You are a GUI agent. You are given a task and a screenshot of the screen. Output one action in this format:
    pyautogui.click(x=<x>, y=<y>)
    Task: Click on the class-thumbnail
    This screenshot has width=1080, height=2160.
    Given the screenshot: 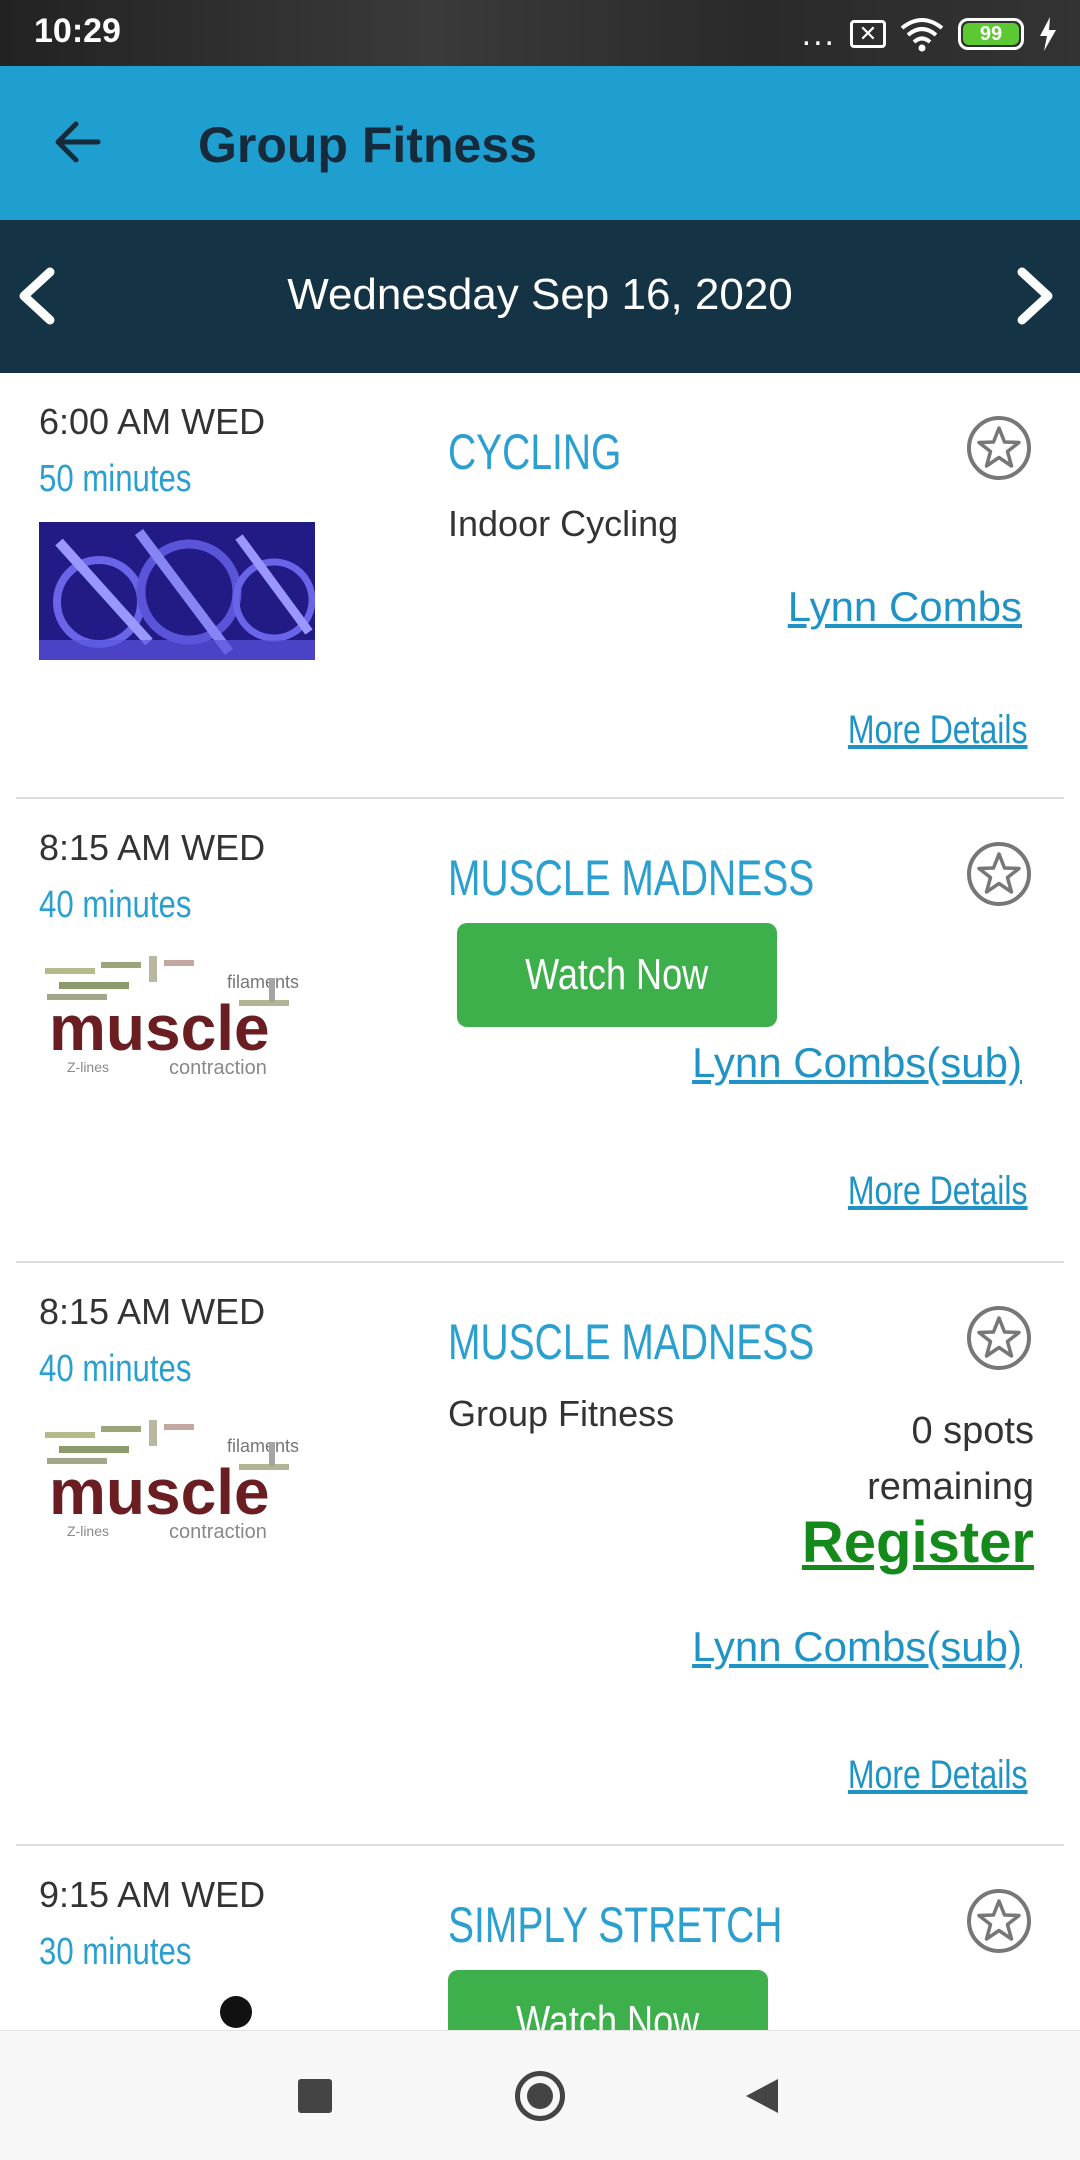 What is the action you would take?
    pyautogui.click(x=177, y=591)
    